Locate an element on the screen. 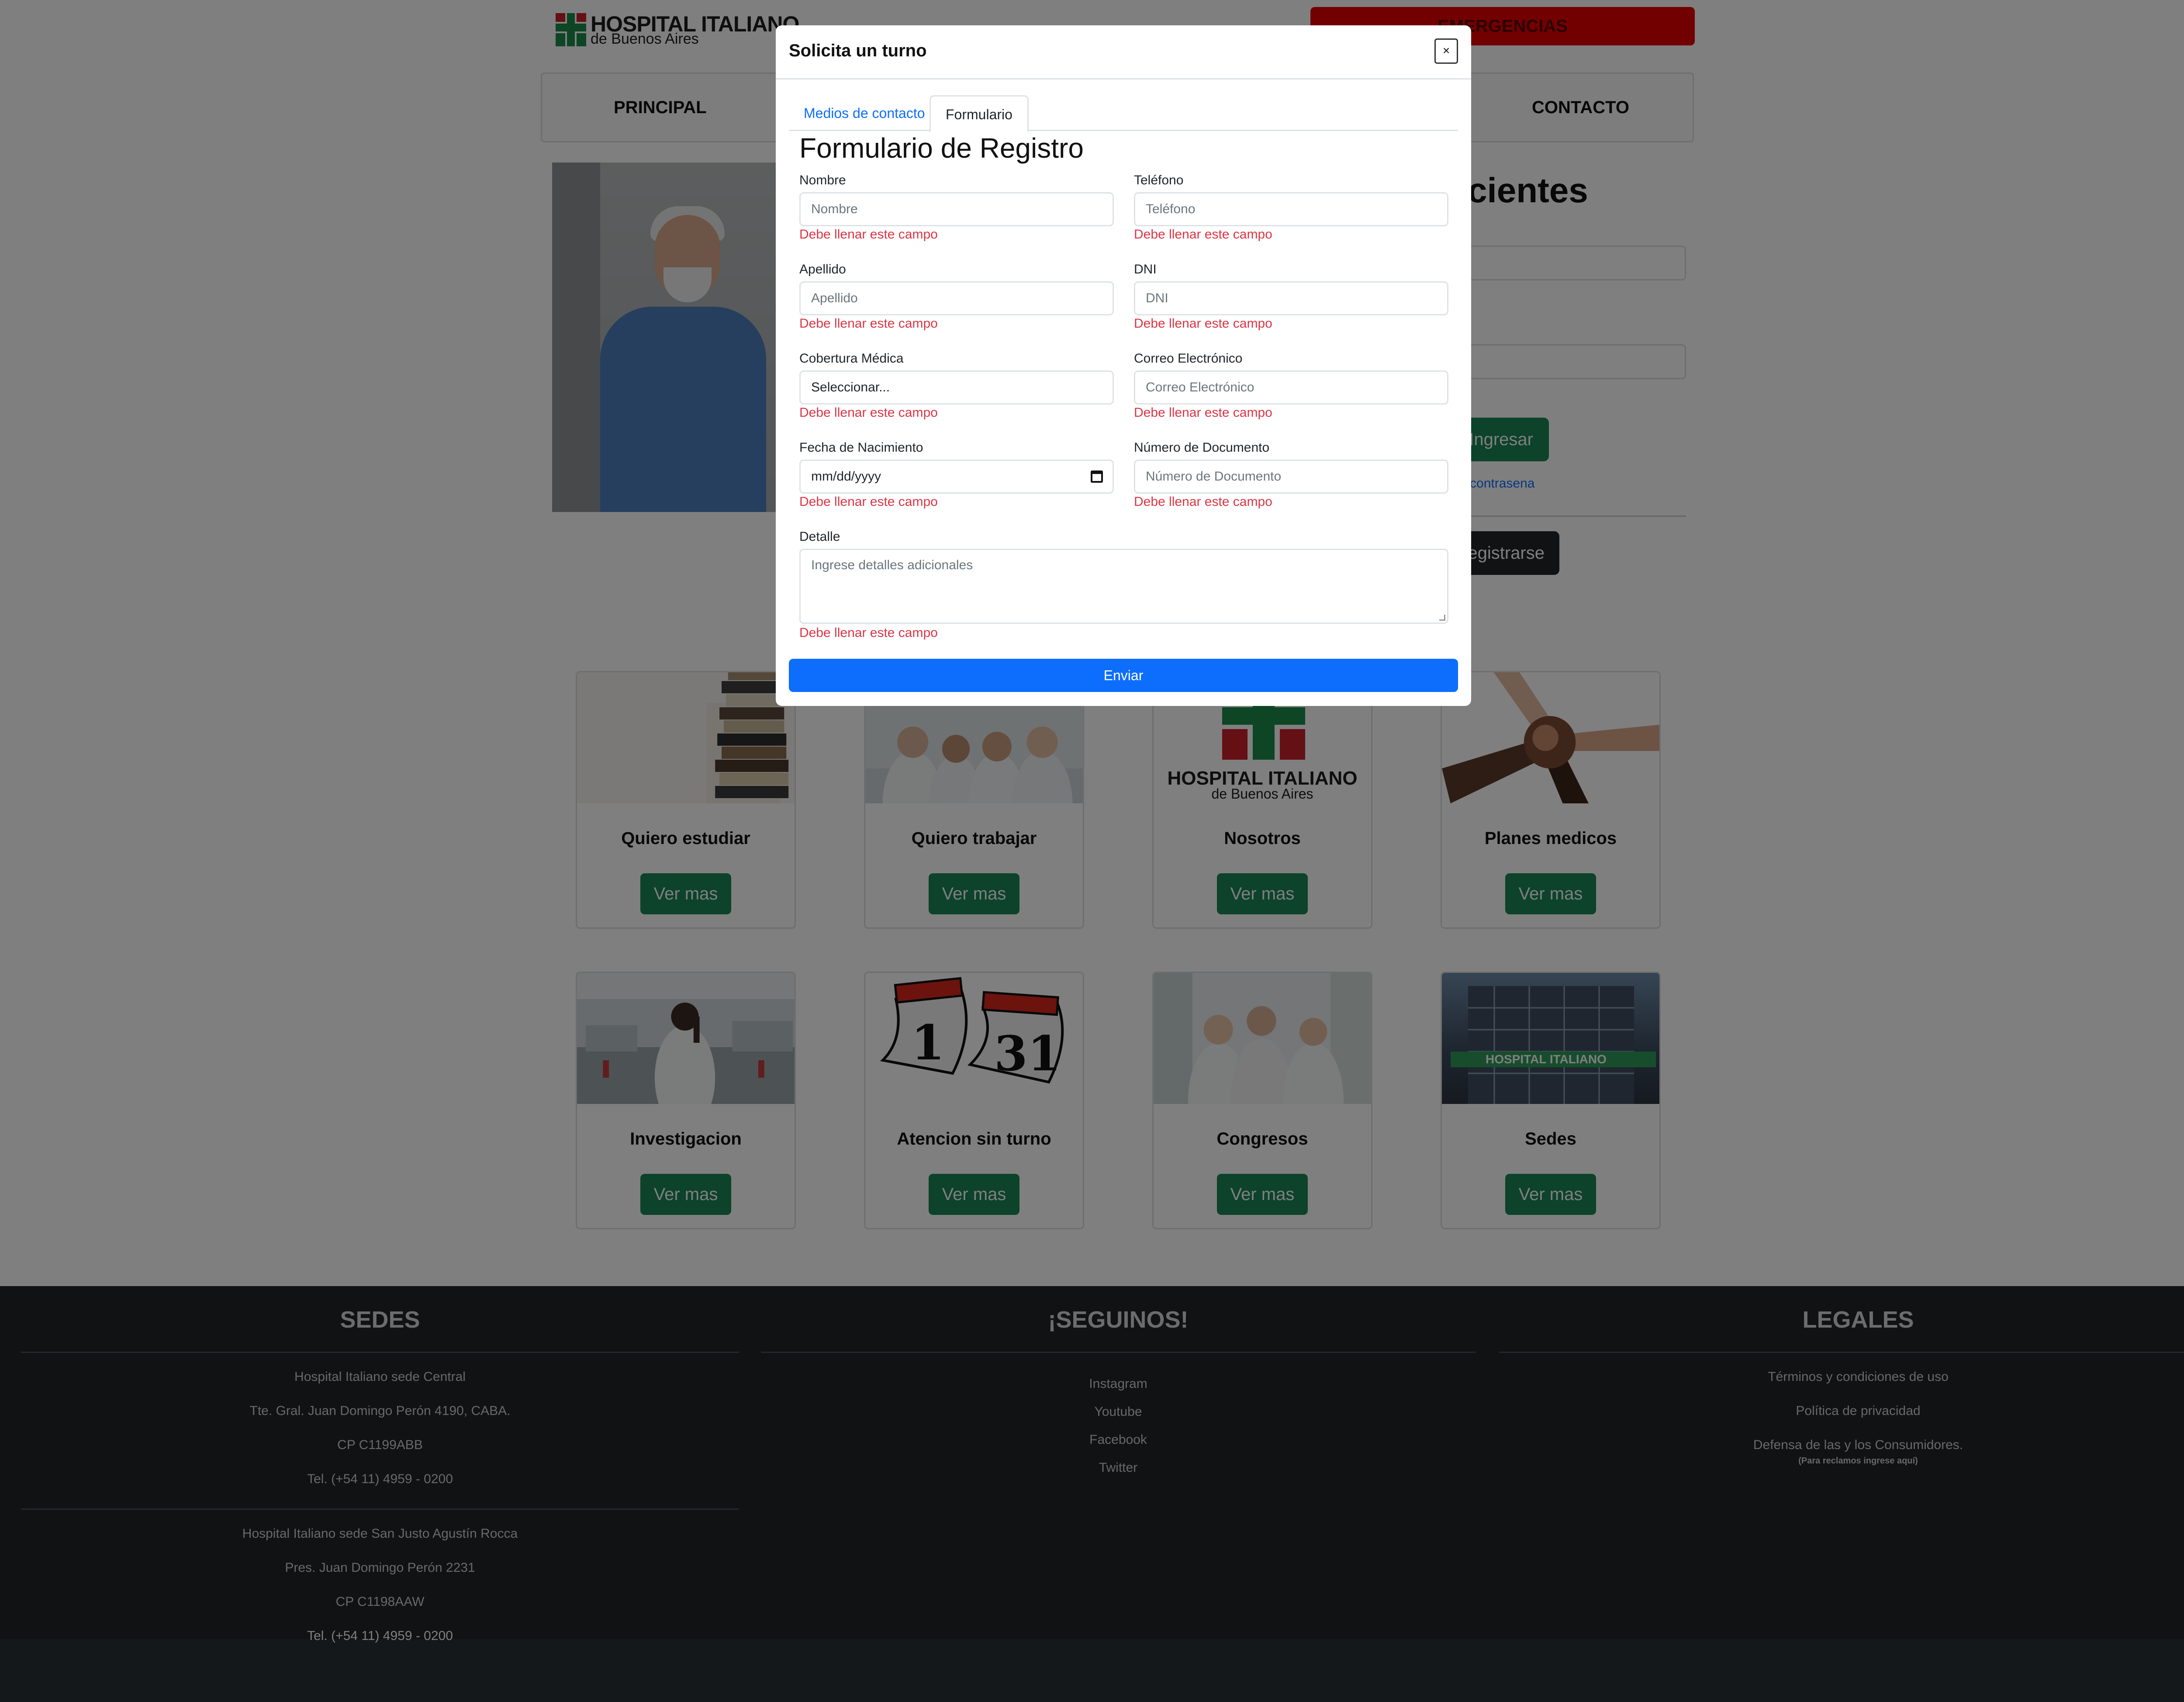 The height and width of the screenshot is (1702, 2184). nacimiento-error: Debe llenar este campo is located at coordinates (868, 502).